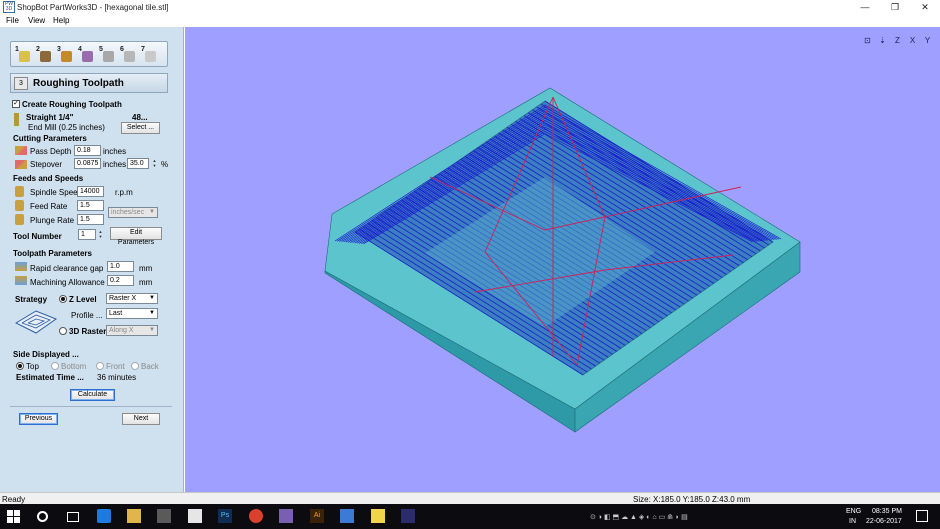  I want to click on rapid-clearance-label: Rapid clearance gap, so click(67, 268).